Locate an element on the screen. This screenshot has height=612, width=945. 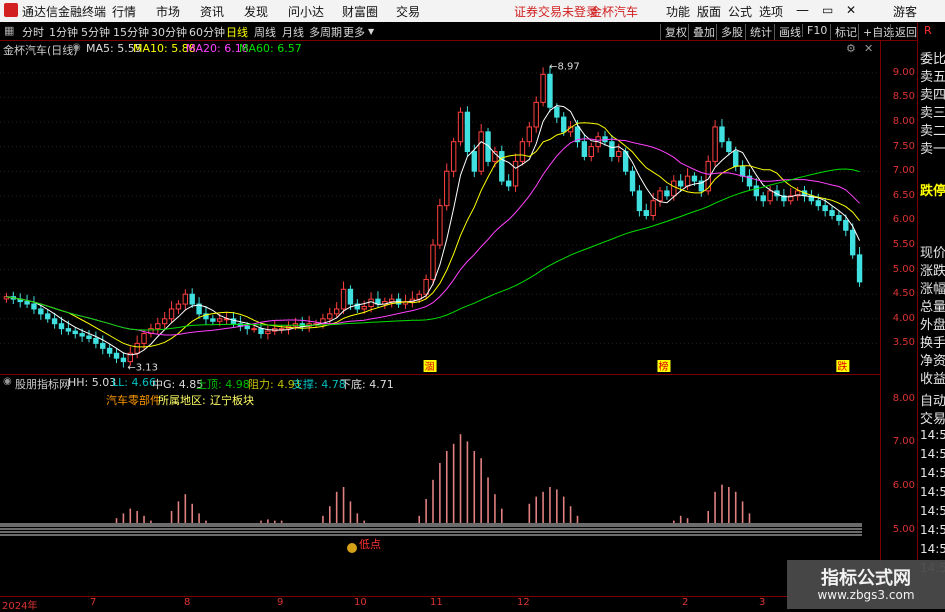
grid-icon: ▦ is located at coordinates (9, 30).